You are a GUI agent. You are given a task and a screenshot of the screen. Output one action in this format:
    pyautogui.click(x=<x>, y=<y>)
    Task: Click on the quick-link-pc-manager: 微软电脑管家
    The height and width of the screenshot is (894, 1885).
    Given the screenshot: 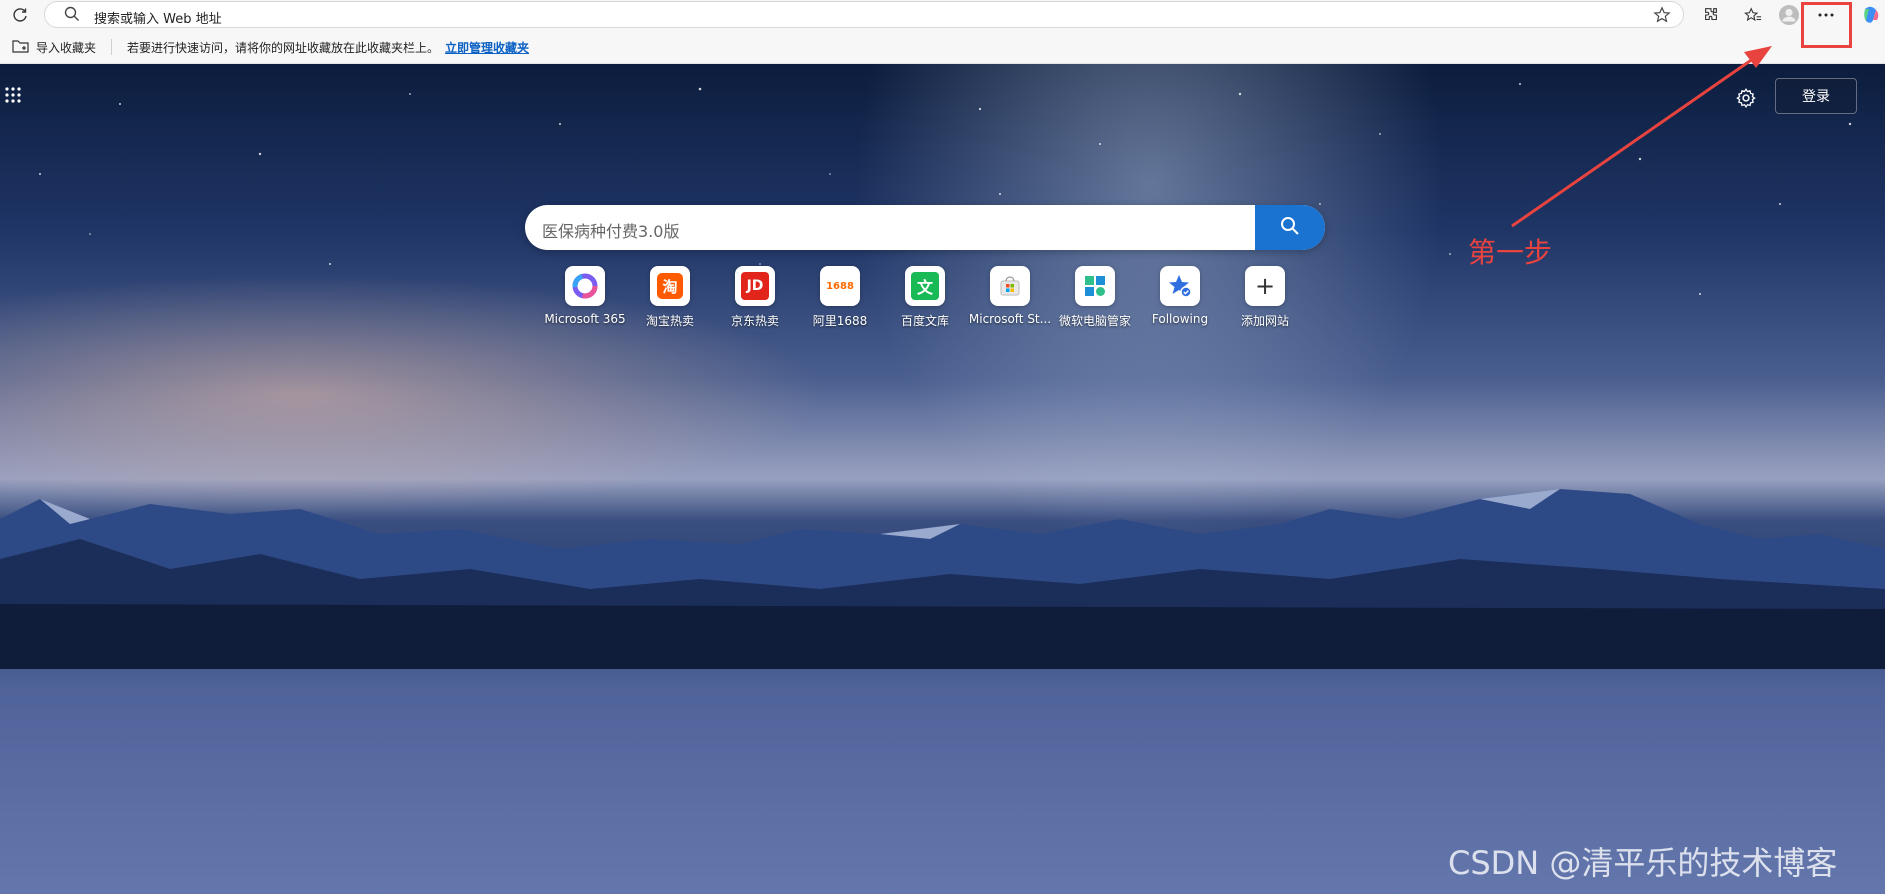 What is the action you would take?
    pyautogui.click(x=1095, y=297)
    